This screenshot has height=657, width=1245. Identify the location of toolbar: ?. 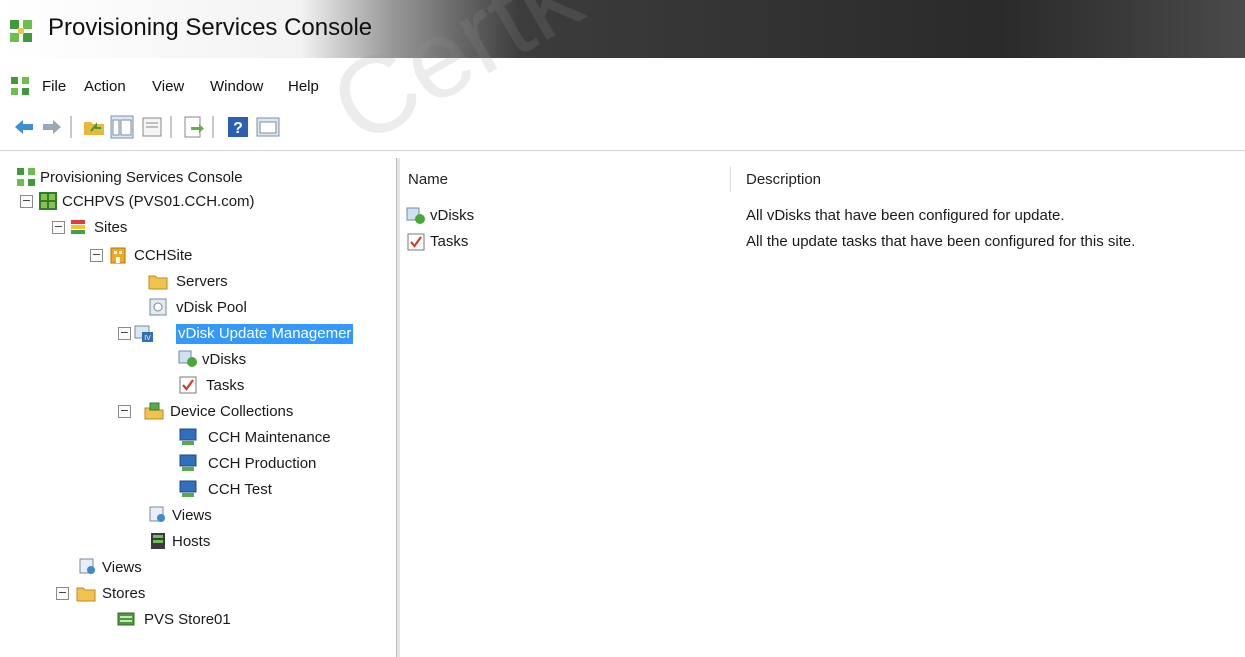
(622, 126).